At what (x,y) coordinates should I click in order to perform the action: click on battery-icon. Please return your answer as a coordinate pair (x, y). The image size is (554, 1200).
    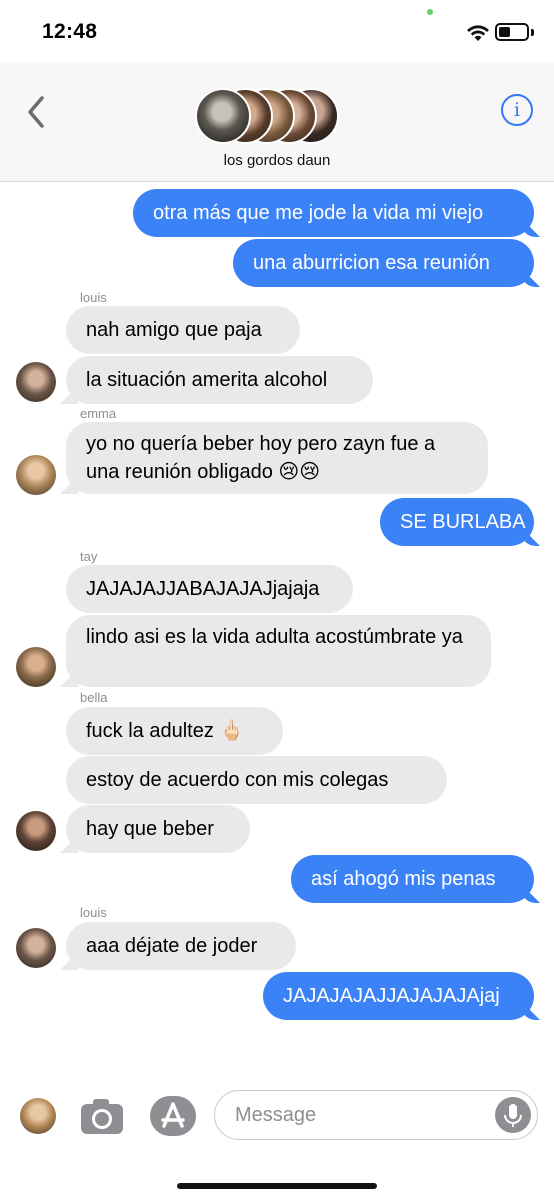
    Looking at the image, I should click on (512, 32).